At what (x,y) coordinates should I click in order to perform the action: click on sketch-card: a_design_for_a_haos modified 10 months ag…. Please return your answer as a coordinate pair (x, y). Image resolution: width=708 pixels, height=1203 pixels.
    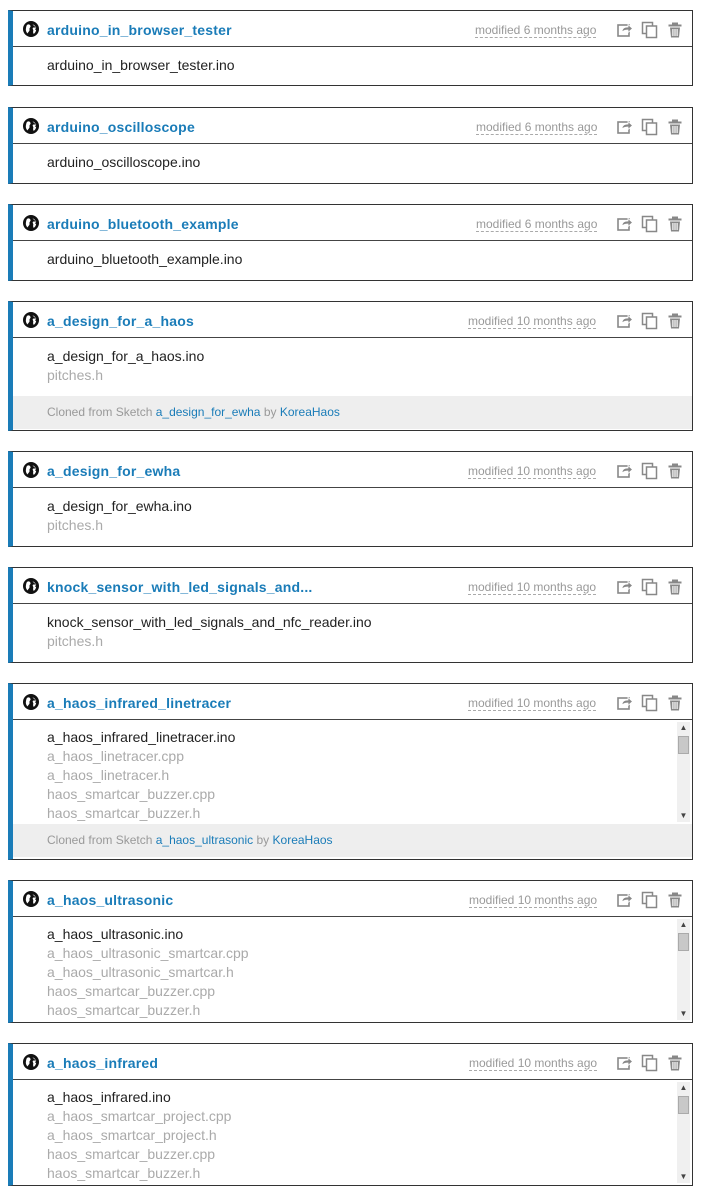
    Looking at the image, I should click on (350, 366).